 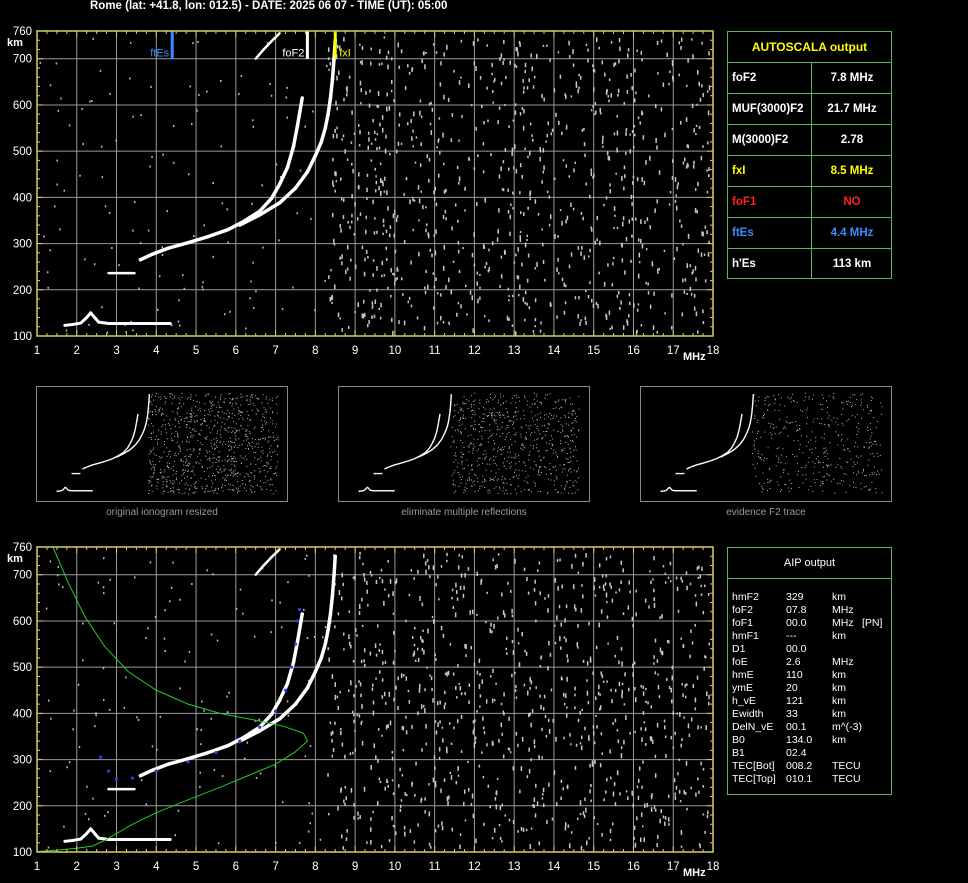 What do you see at coordinates (137, 420) in the screenshot?
I see `thumb-trace` at bounding box center [137, 420].